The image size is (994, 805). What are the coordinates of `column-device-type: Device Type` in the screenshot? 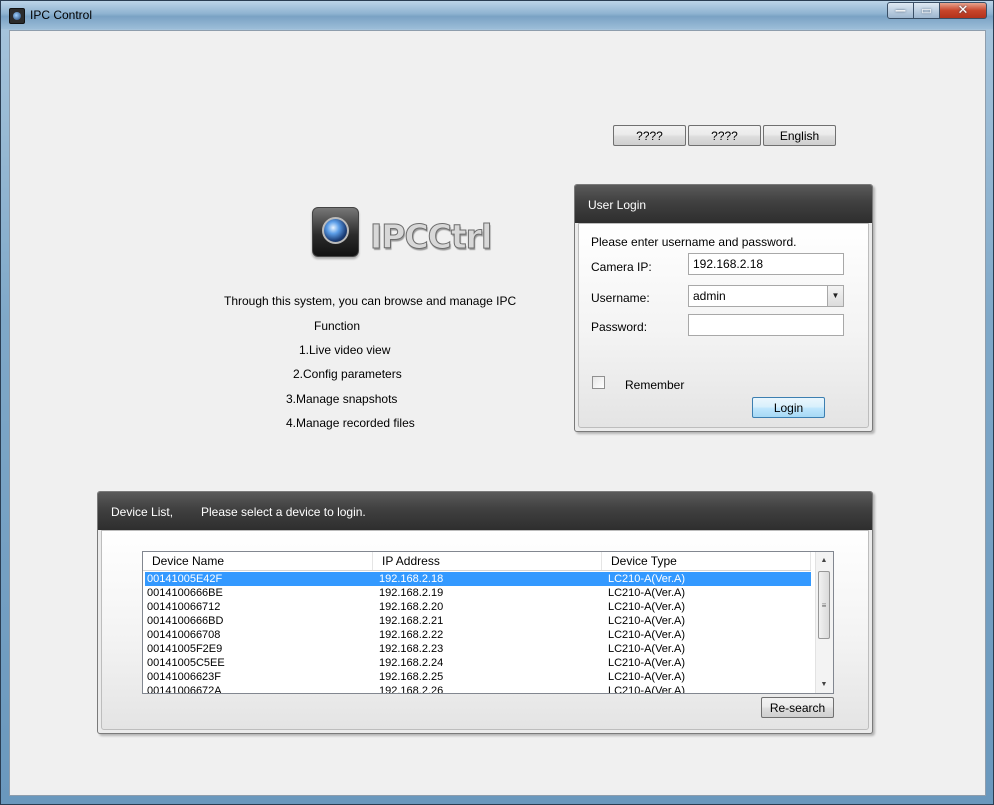 It's located at (706, 561).